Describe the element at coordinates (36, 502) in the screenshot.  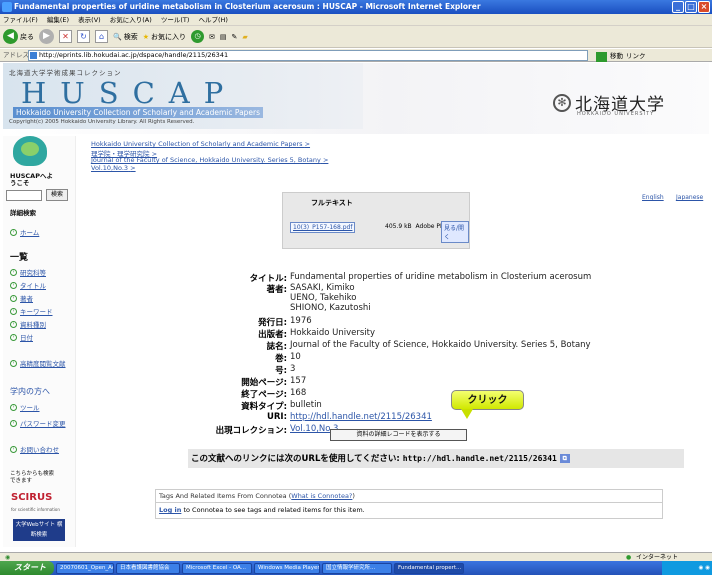
I see `scirus-logo: SCIRUS for scientific information` at that location.